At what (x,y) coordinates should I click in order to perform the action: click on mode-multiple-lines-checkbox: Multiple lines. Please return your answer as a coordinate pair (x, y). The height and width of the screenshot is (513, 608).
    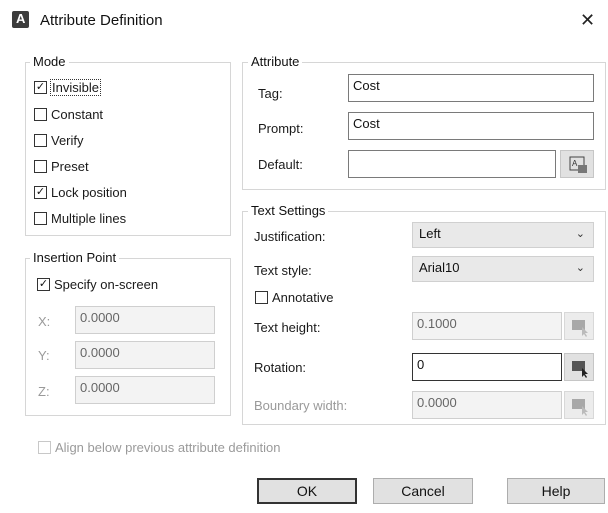
    Looking at the image, I should click on (80, 218).